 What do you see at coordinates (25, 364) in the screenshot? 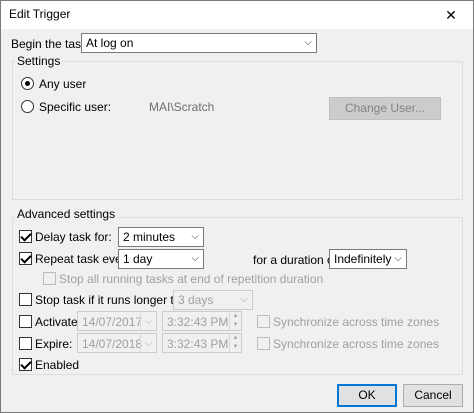
I see `enabled-checkbox` at bounding box center [25, 364].